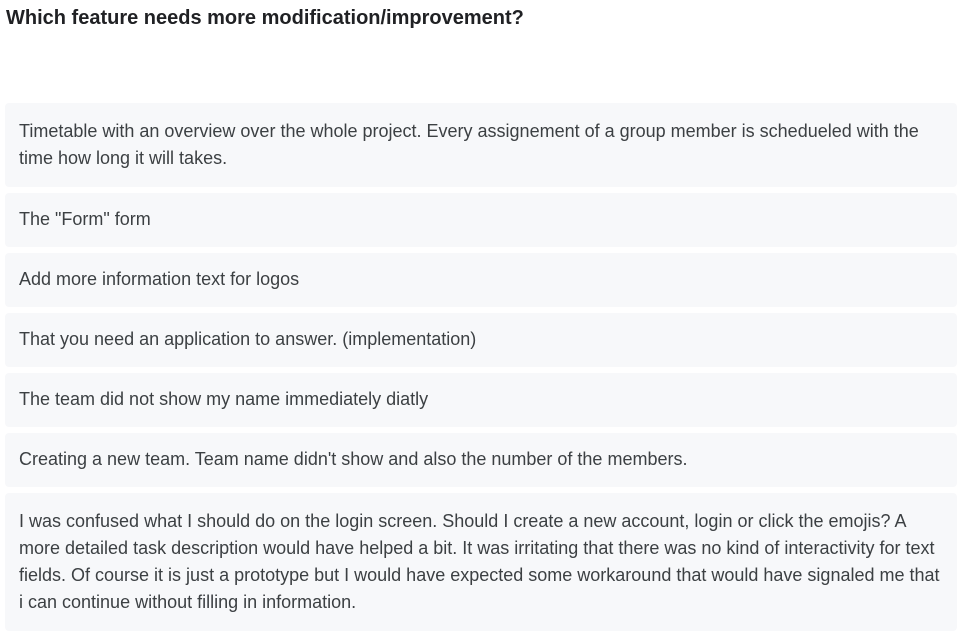  I want to click on response-item: Add more information text for logos, so click(481, 280).